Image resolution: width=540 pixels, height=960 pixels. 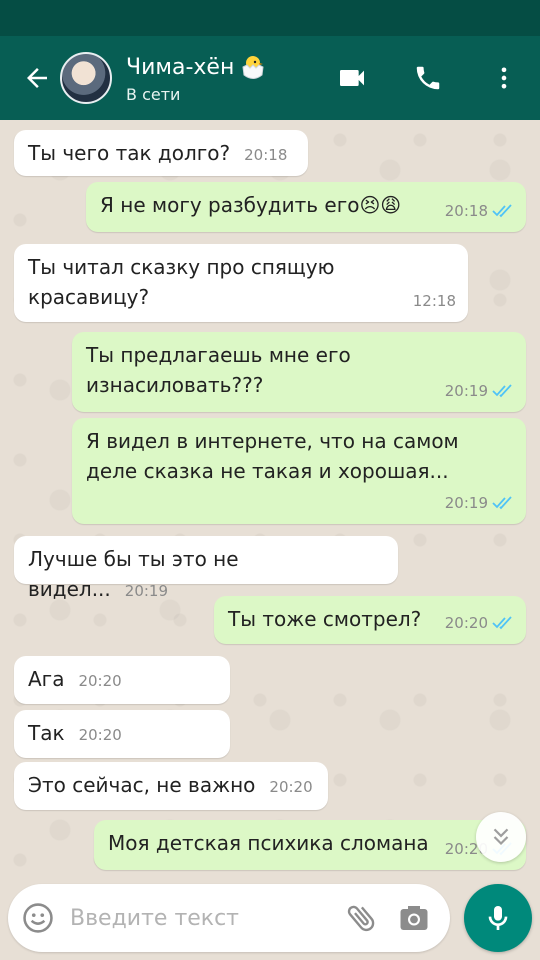 I want to click on attach-button, so click(x=362, y=920).